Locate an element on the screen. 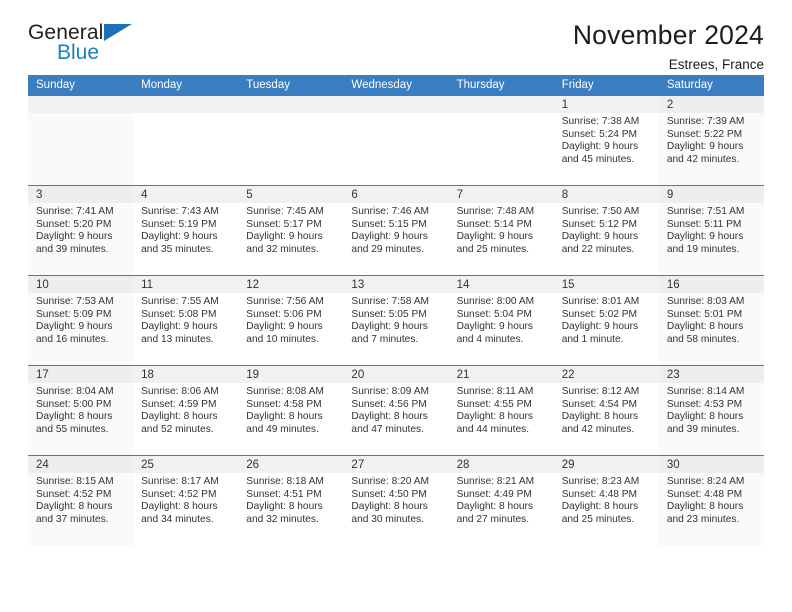  weekday-header-thursday: Thursday is located at coordinates (501, 85).